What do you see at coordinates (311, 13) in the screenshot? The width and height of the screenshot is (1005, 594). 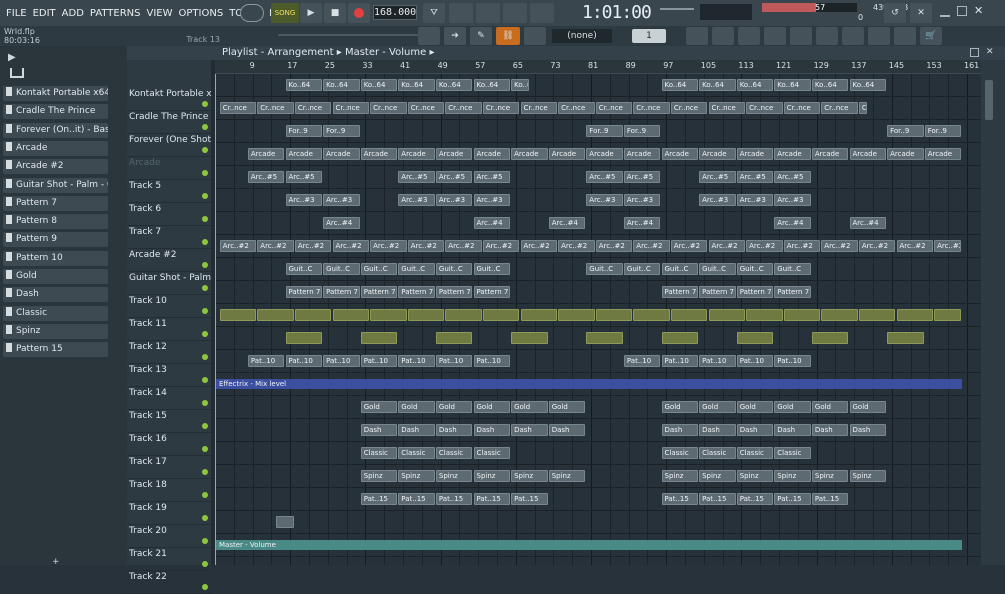 I see `play-button: ▶` at bounding box center [311, 13].